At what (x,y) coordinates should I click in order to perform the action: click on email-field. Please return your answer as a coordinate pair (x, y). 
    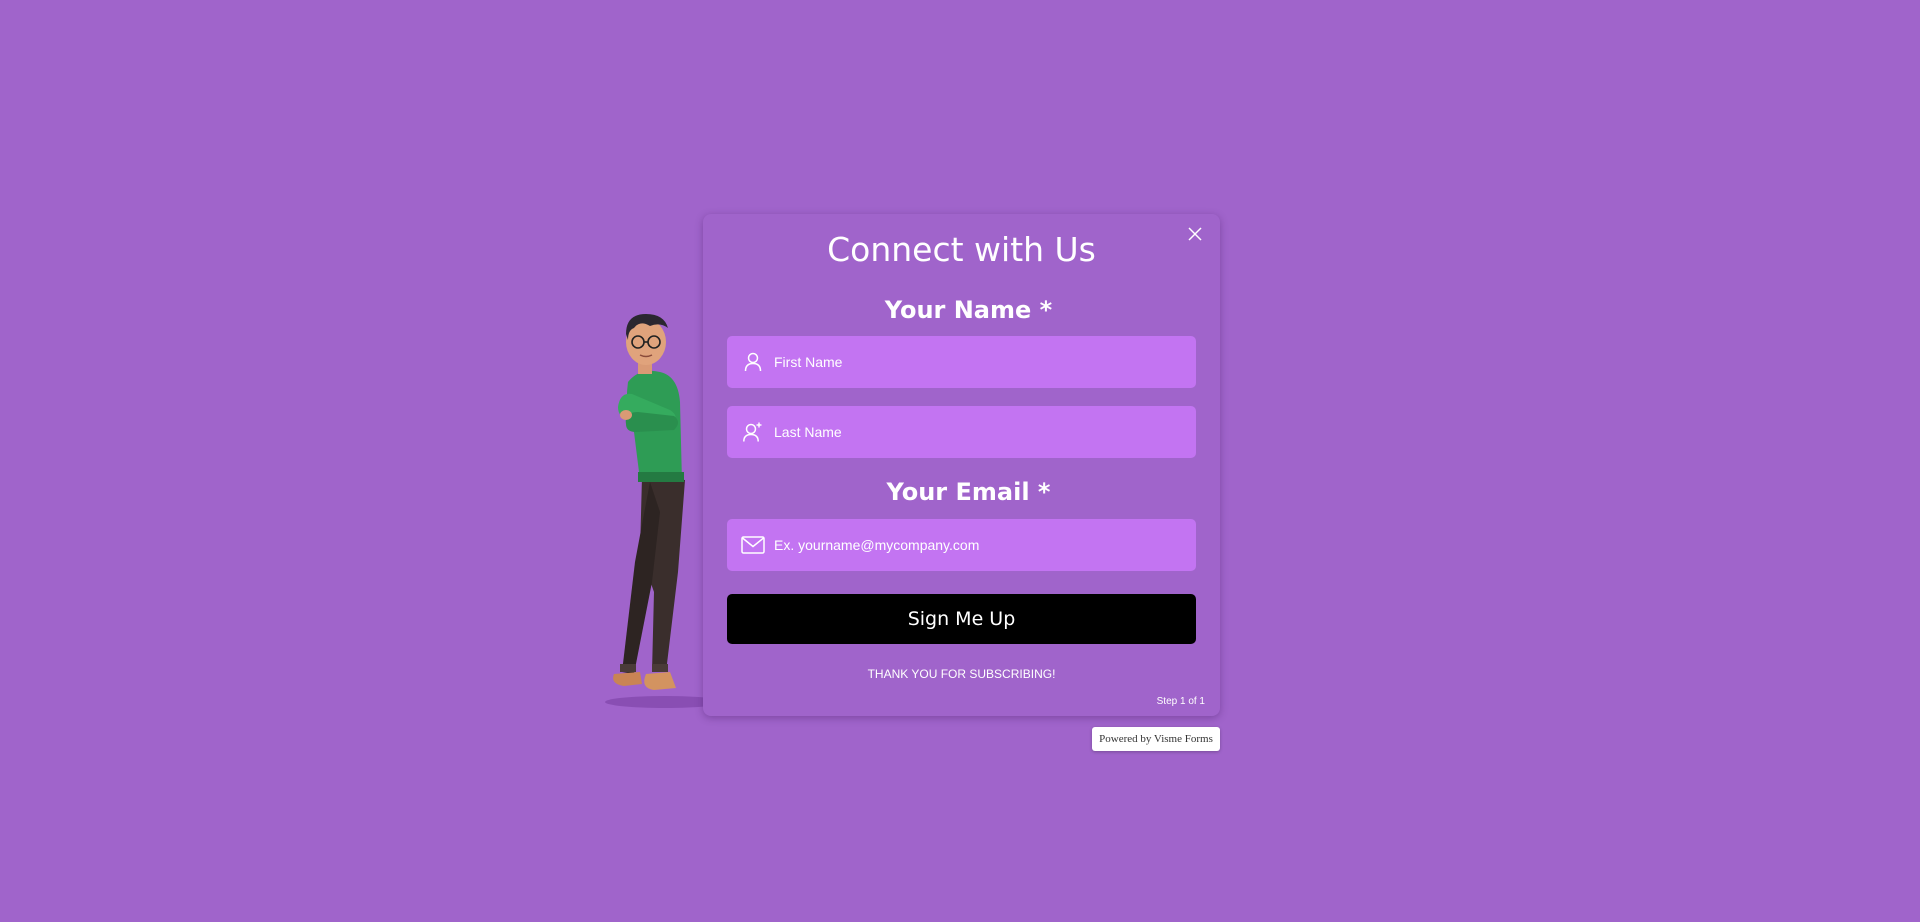
    Looking at the image, I should click on (961, 545).